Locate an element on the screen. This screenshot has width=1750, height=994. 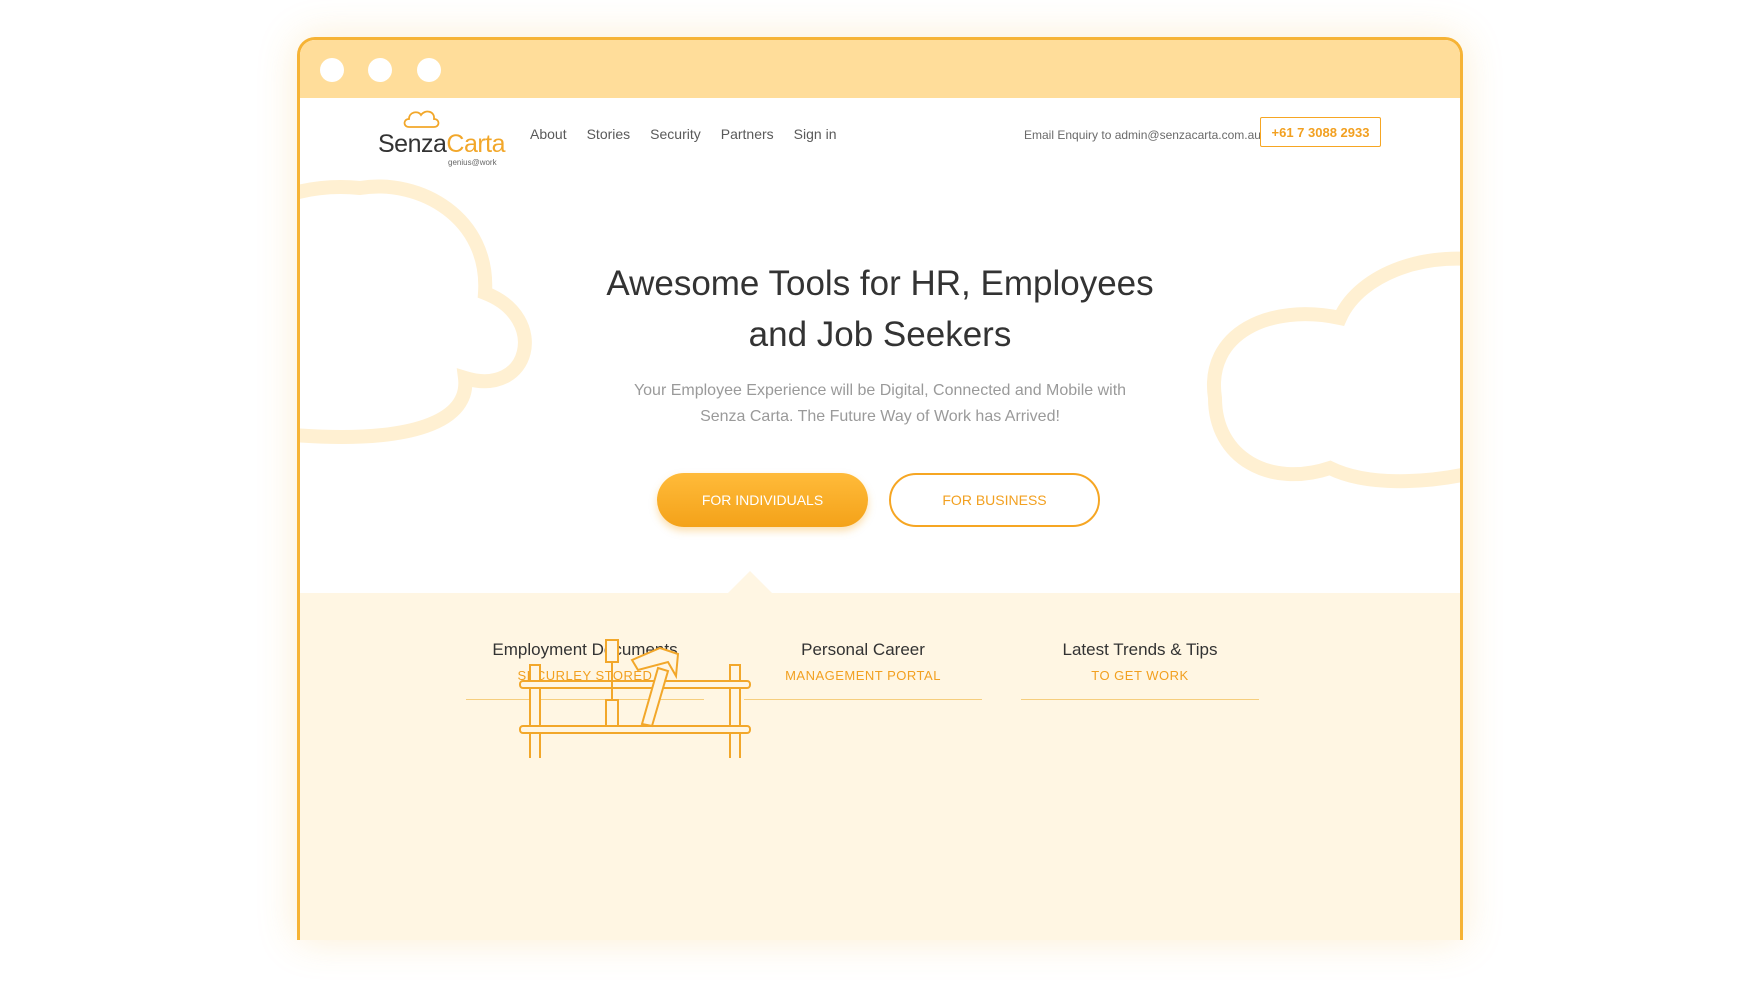
senzacarta-logo: SenzaCarta genius@work is located at coordinates (443, 137).